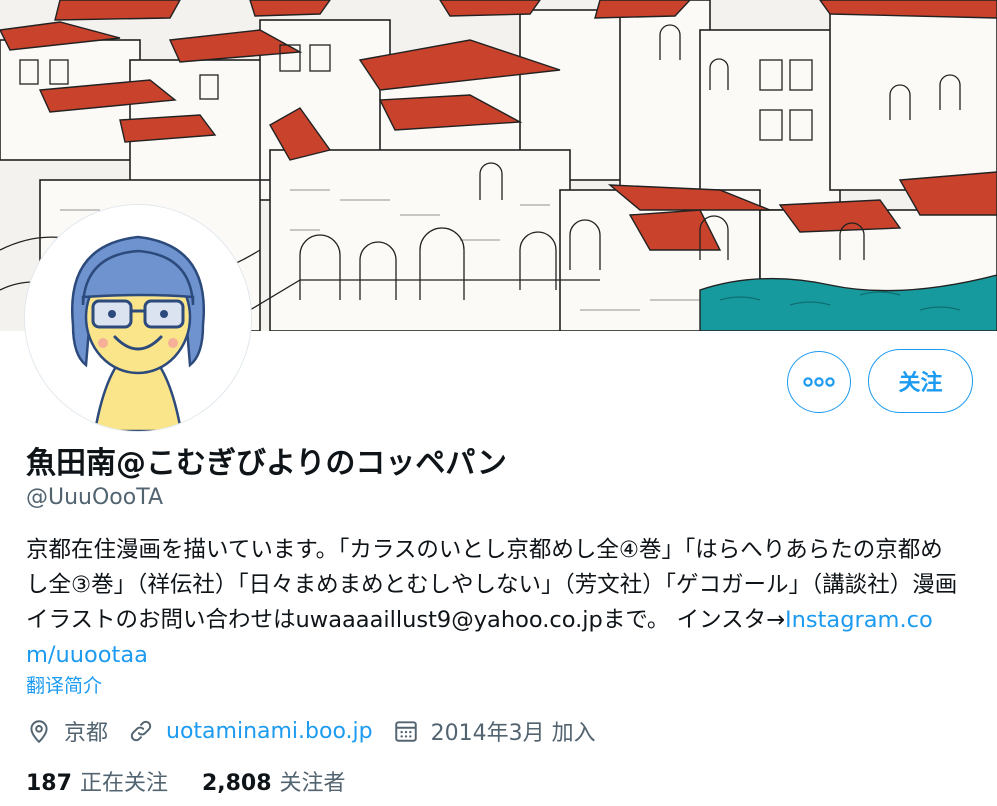 The image size is (997, 806). I want to click on joined-text: 2014年3月 加入, so click(513, 733).